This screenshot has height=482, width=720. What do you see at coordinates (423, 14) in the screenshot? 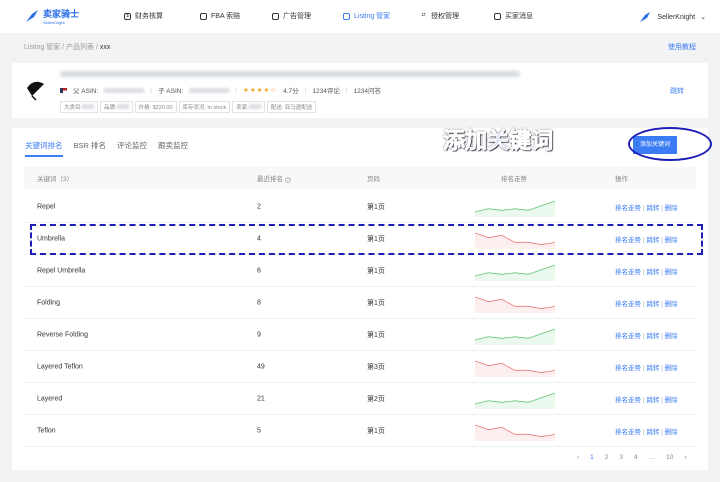
I see `auth-icon: ⇄` at bounding box center [423, 14].